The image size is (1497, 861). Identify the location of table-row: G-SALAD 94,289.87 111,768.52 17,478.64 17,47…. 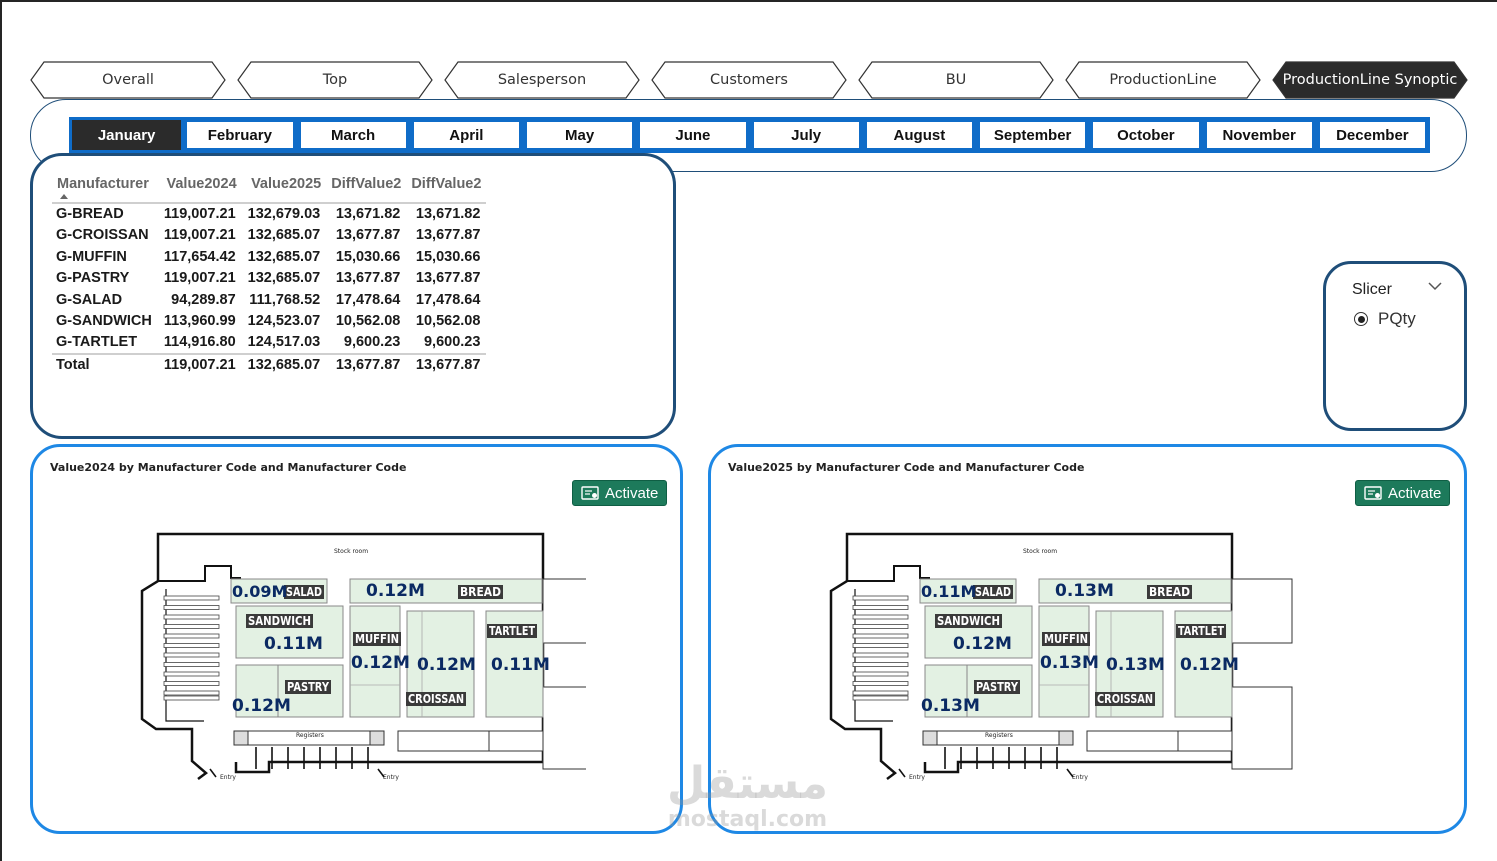
(269, 300).